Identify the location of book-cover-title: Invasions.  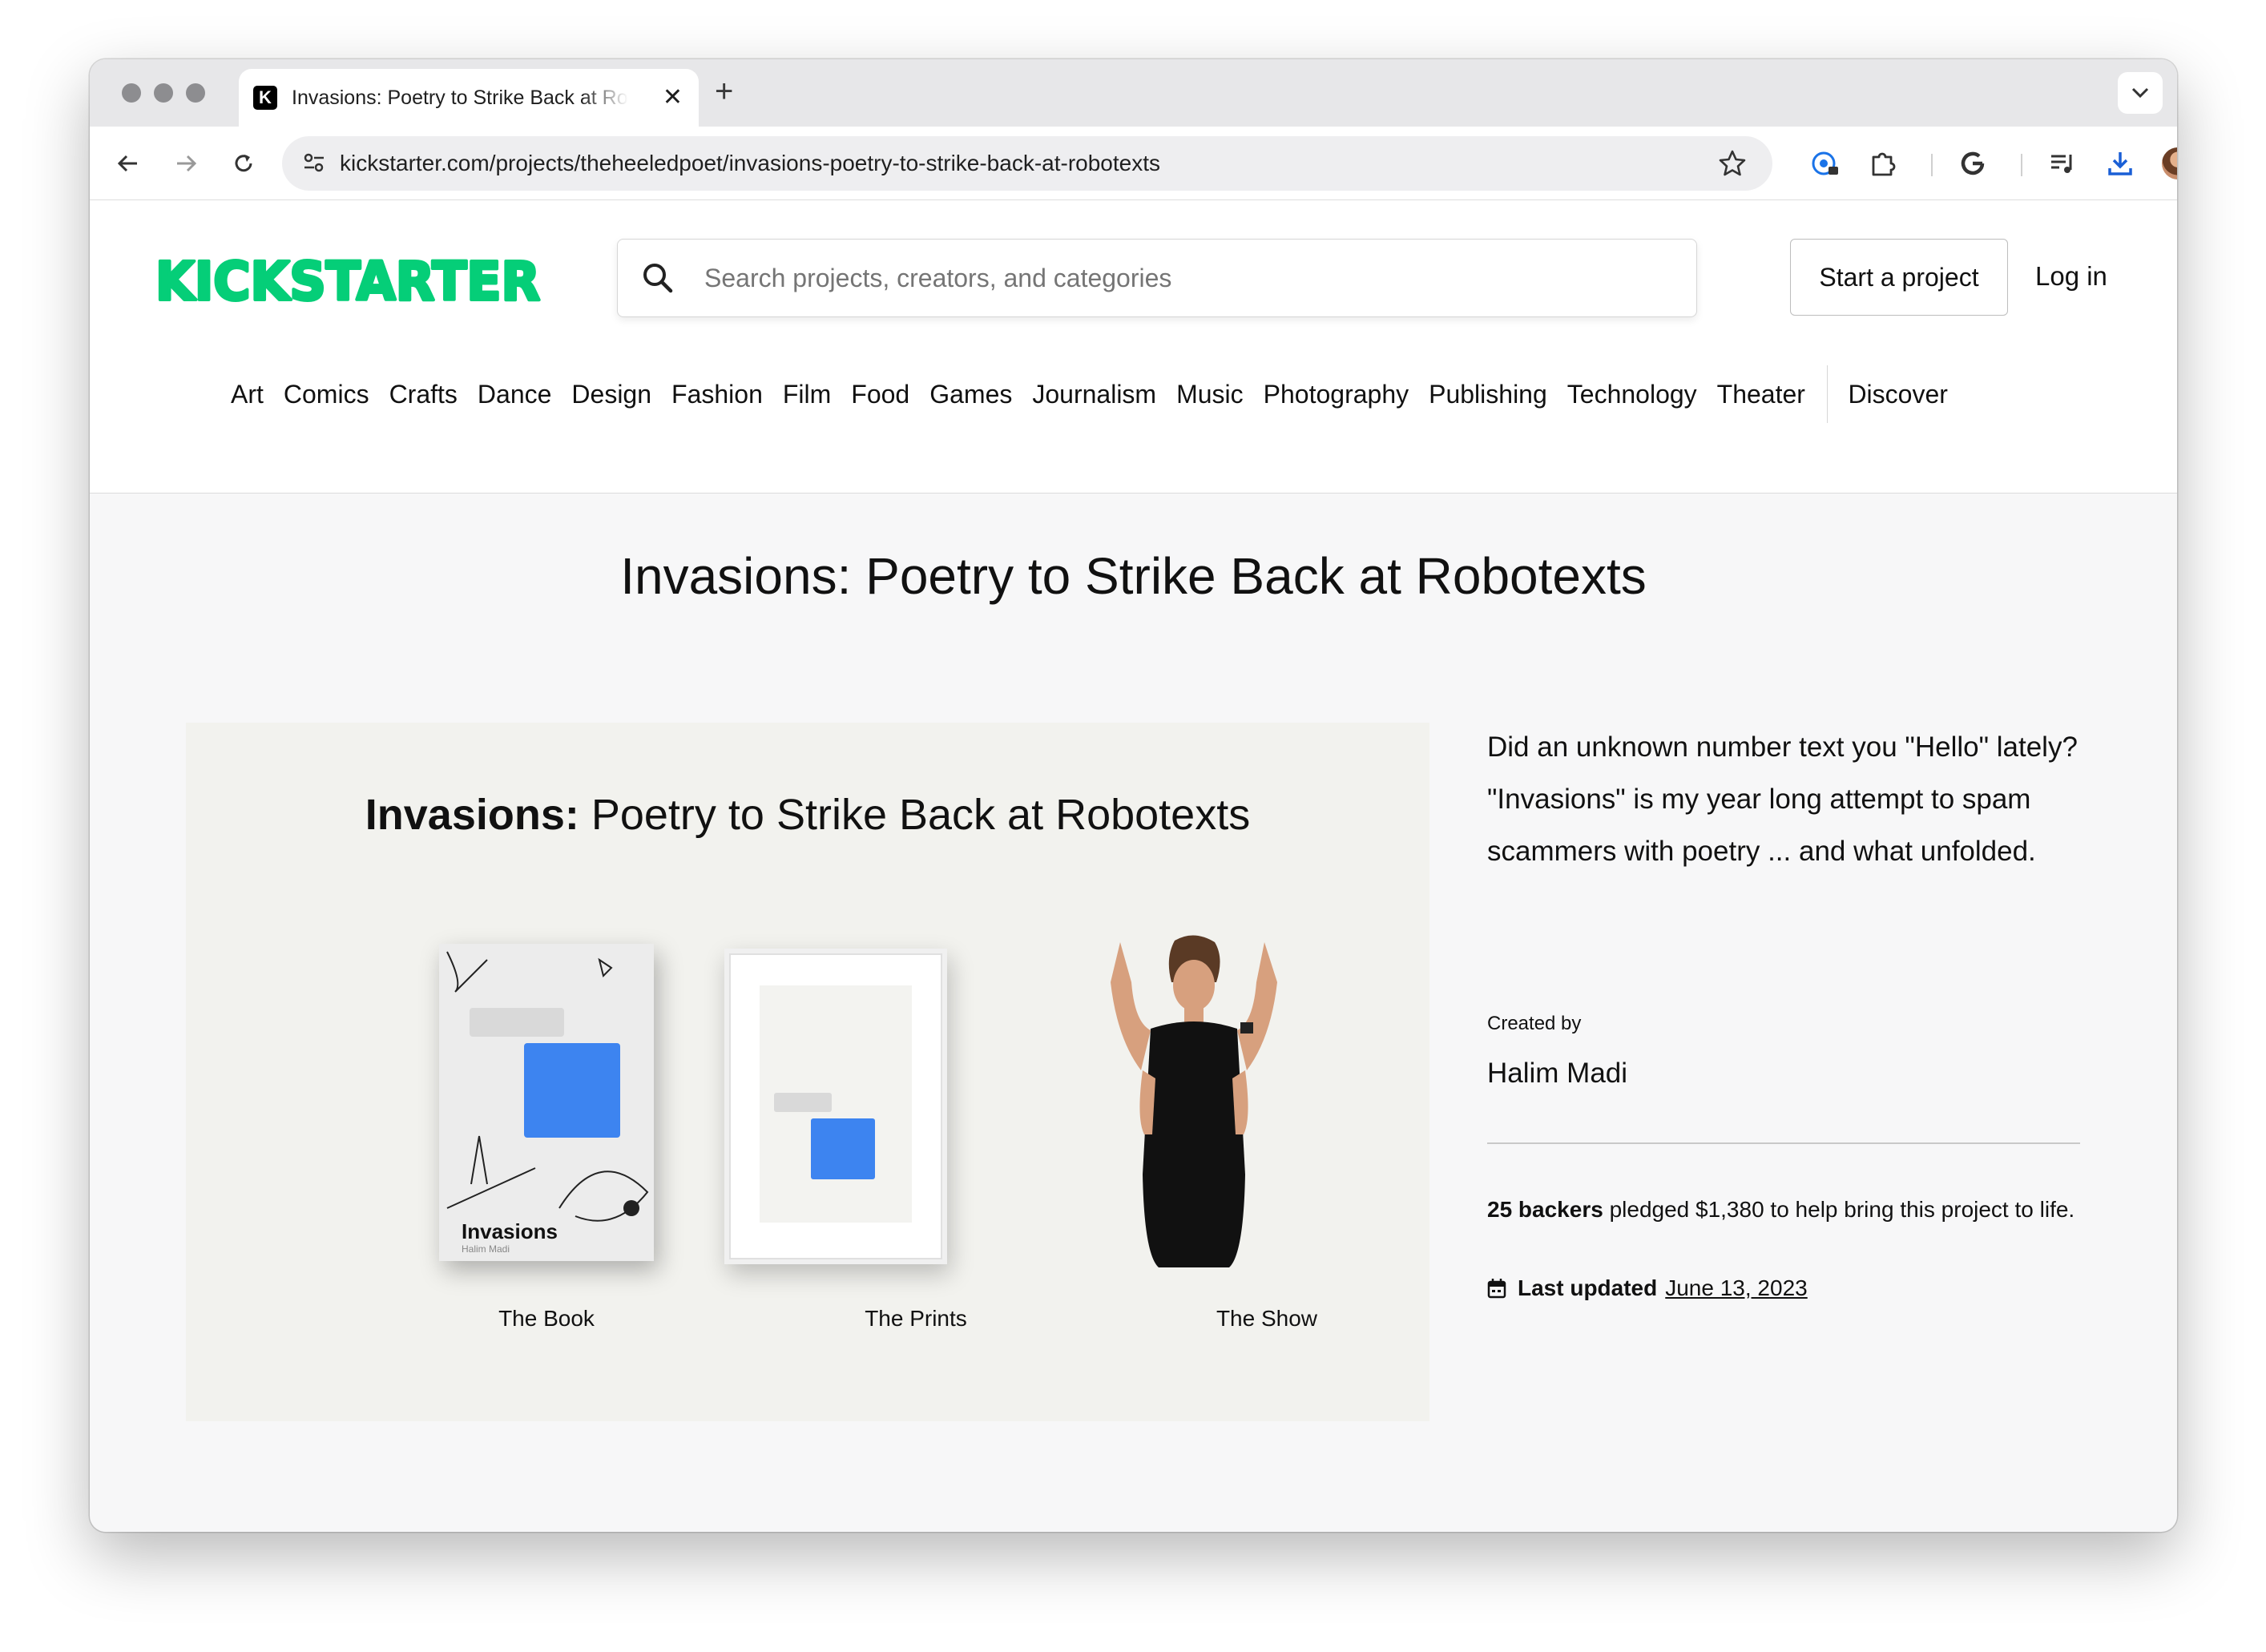
(510, 1231).